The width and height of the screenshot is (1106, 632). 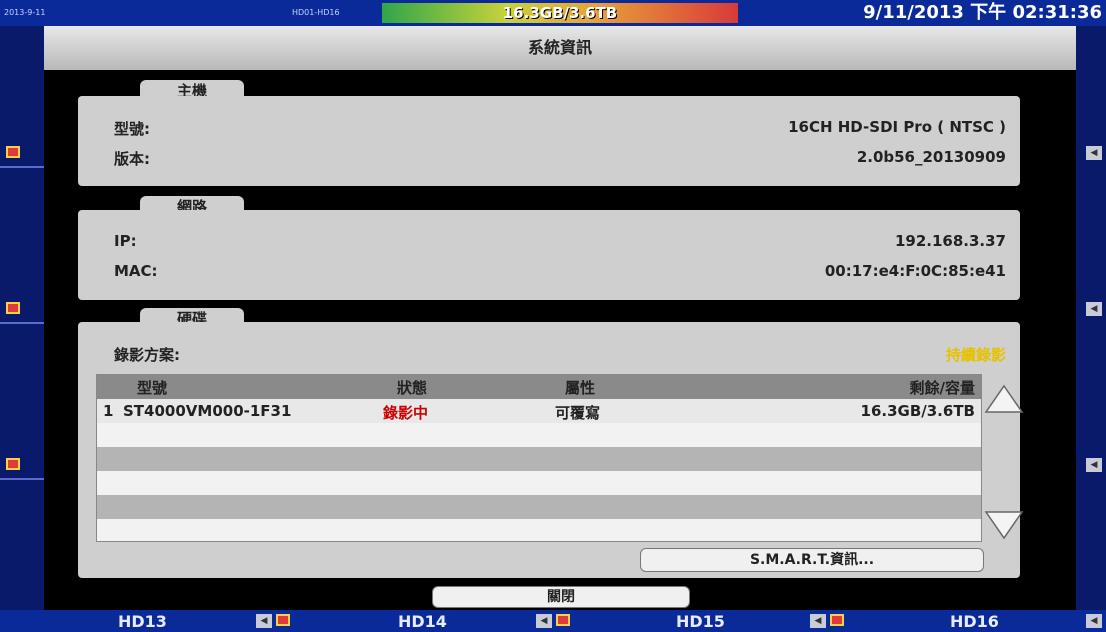 I want to click on column-header-attribute: 屬性, so click(x=580, y=388).